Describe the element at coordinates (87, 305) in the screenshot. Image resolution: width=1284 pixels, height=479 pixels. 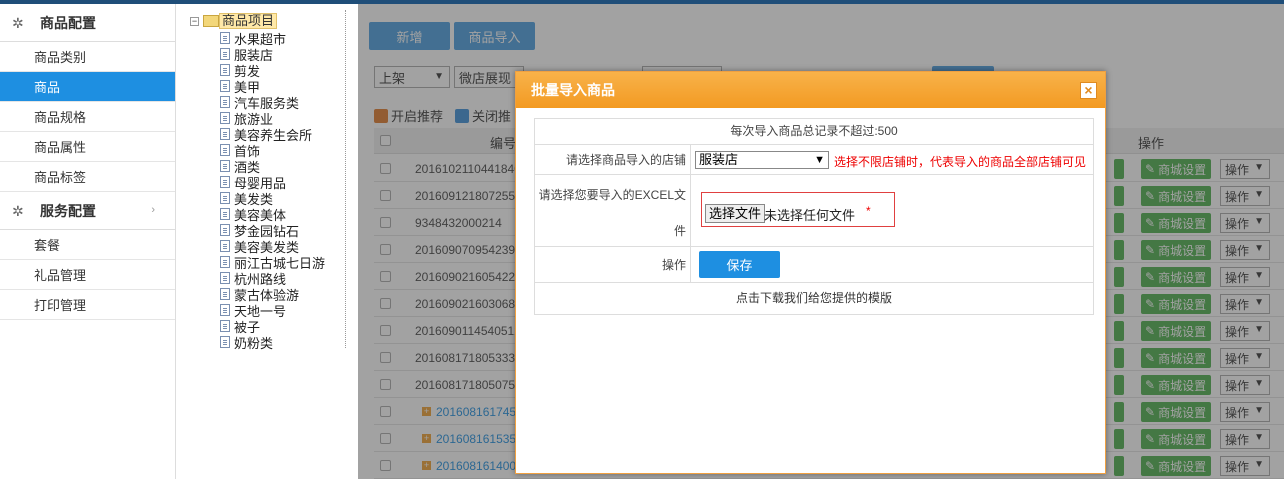
I see `sidebar-item-print: 打印管理` at that location.